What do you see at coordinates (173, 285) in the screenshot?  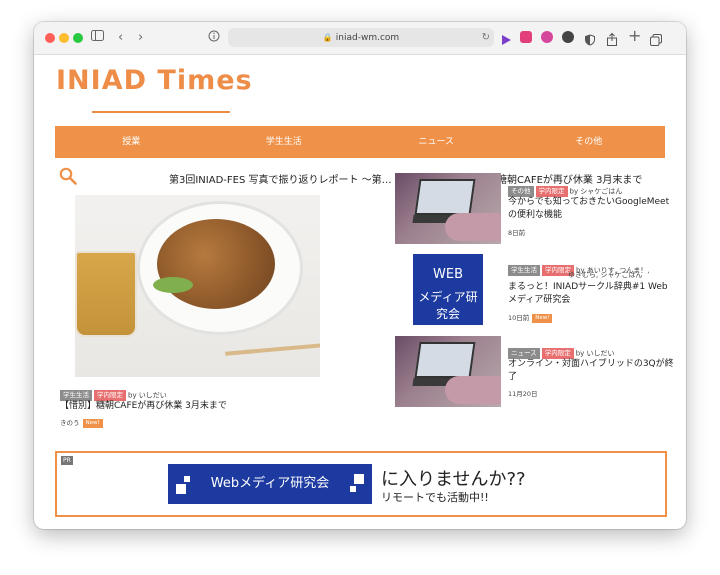 I see `greens-graphic` at bounding box center [173, 285].